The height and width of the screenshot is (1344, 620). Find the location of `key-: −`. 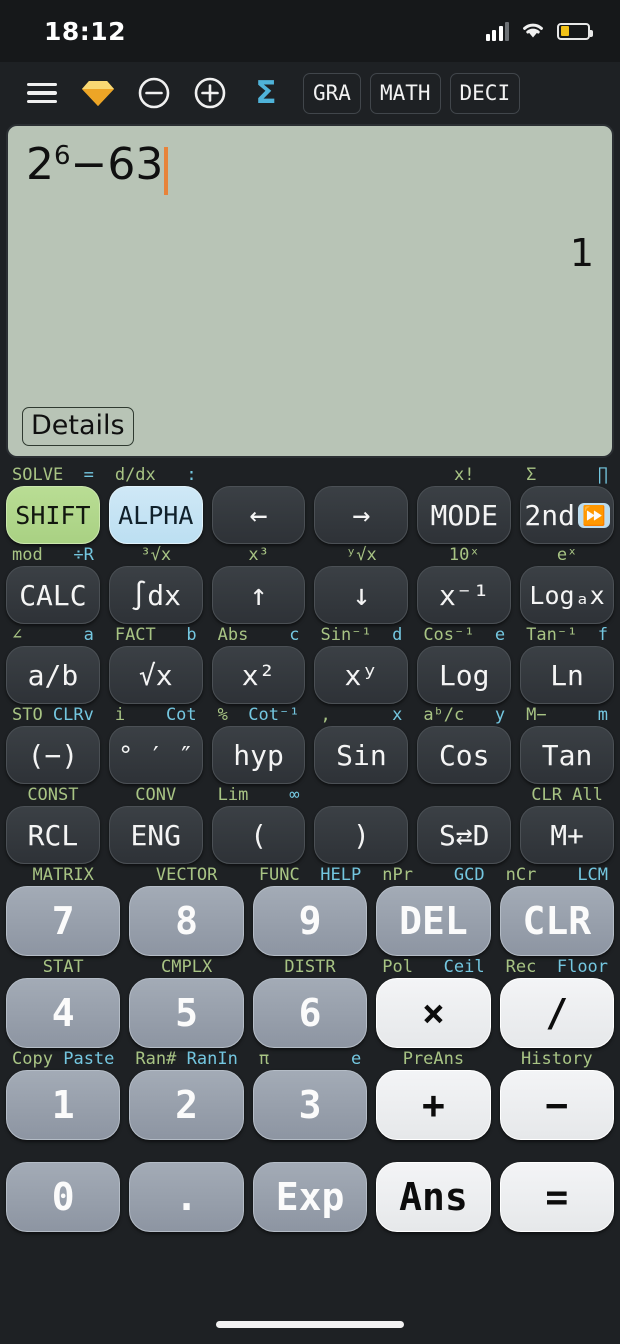

key-: − is located at coordinates (557, 1105).